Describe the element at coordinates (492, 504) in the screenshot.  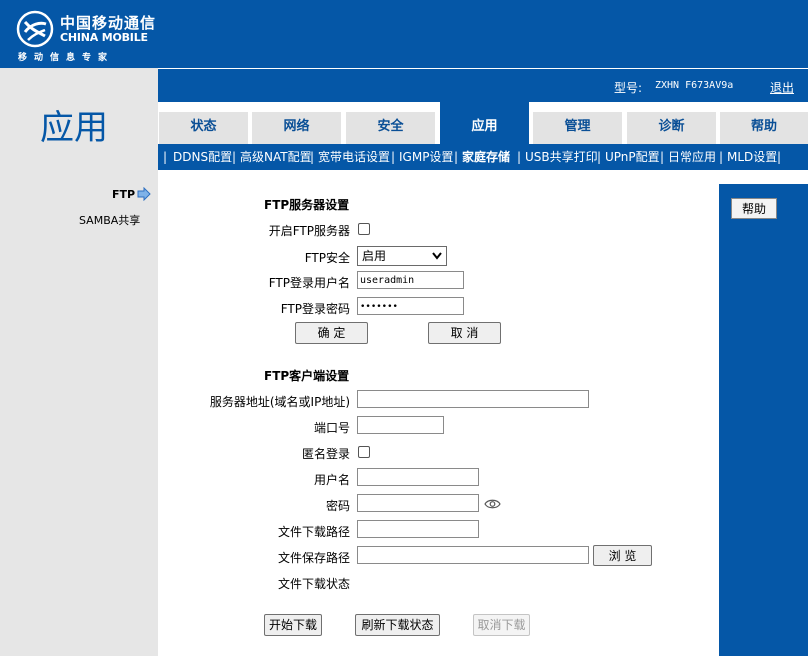
I see `show-password-eye-icon` at that location.